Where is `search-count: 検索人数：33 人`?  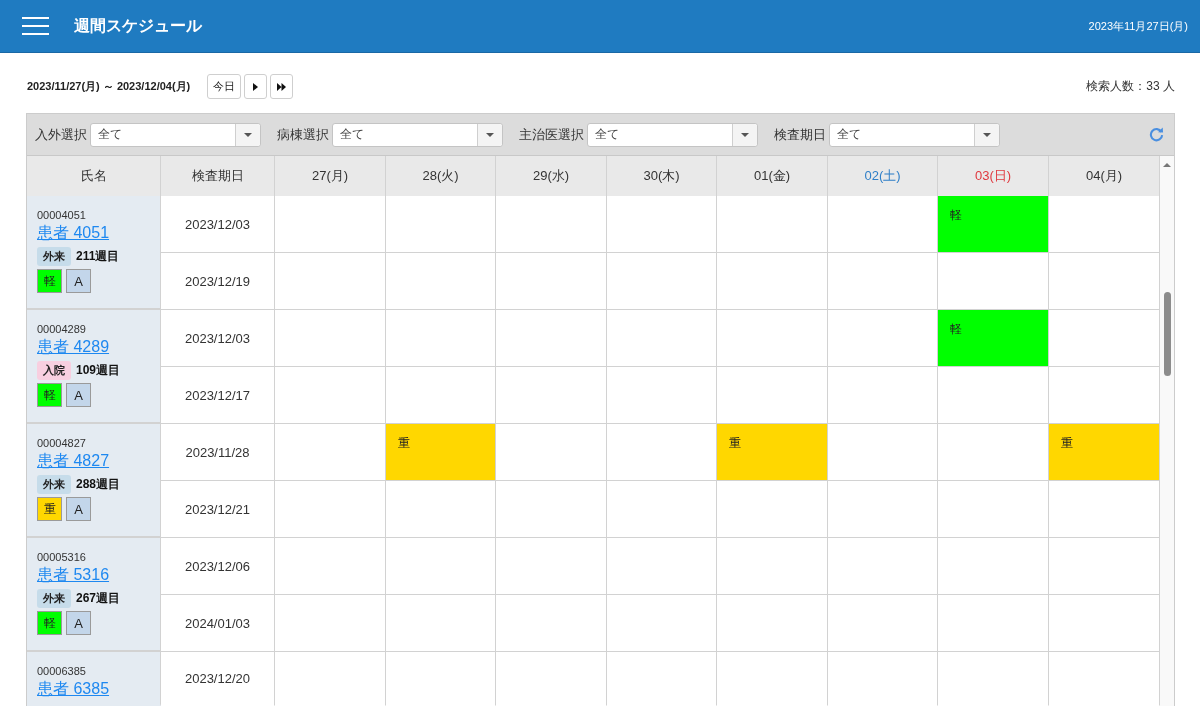 search-count: 検索人数：33 人 is located at coordinates (1130, 86).